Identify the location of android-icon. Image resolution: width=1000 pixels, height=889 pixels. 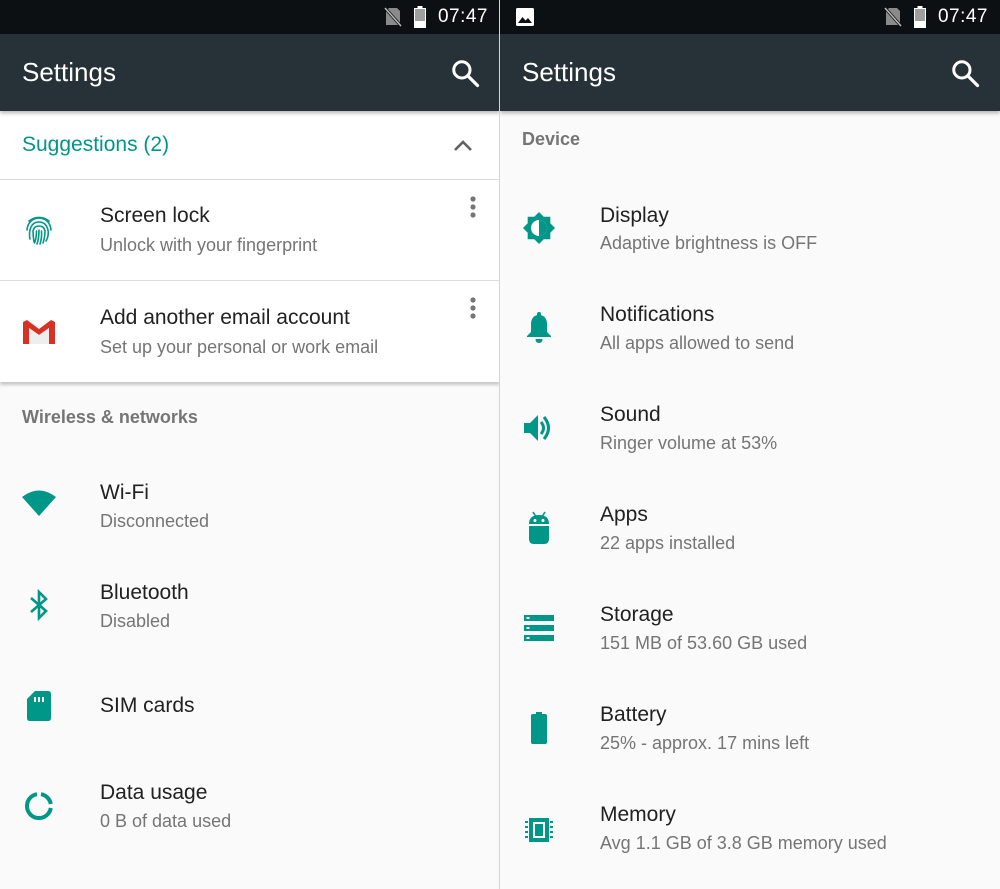
(539, 528).